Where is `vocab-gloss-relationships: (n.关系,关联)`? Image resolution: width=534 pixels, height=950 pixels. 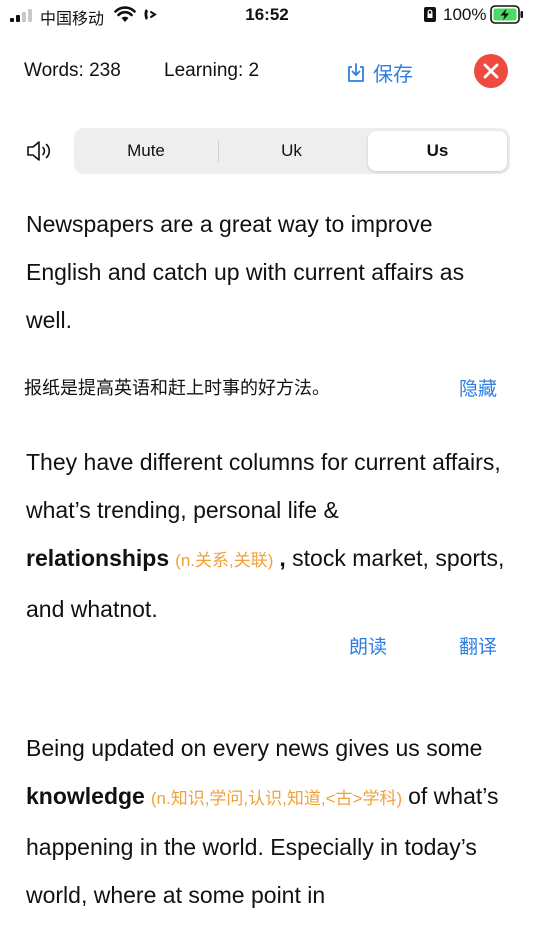 vocab-gloss-relationships: (n.关系,关联) is located at coordinates (224, 560).